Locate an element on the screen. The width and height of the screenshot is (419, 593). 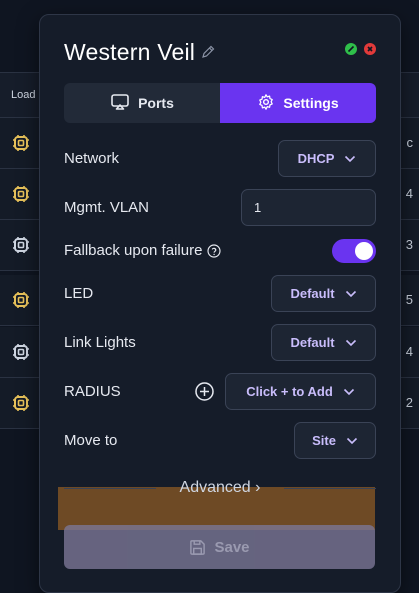
network-select-value: DHCP is located at coordinates (316, 158).